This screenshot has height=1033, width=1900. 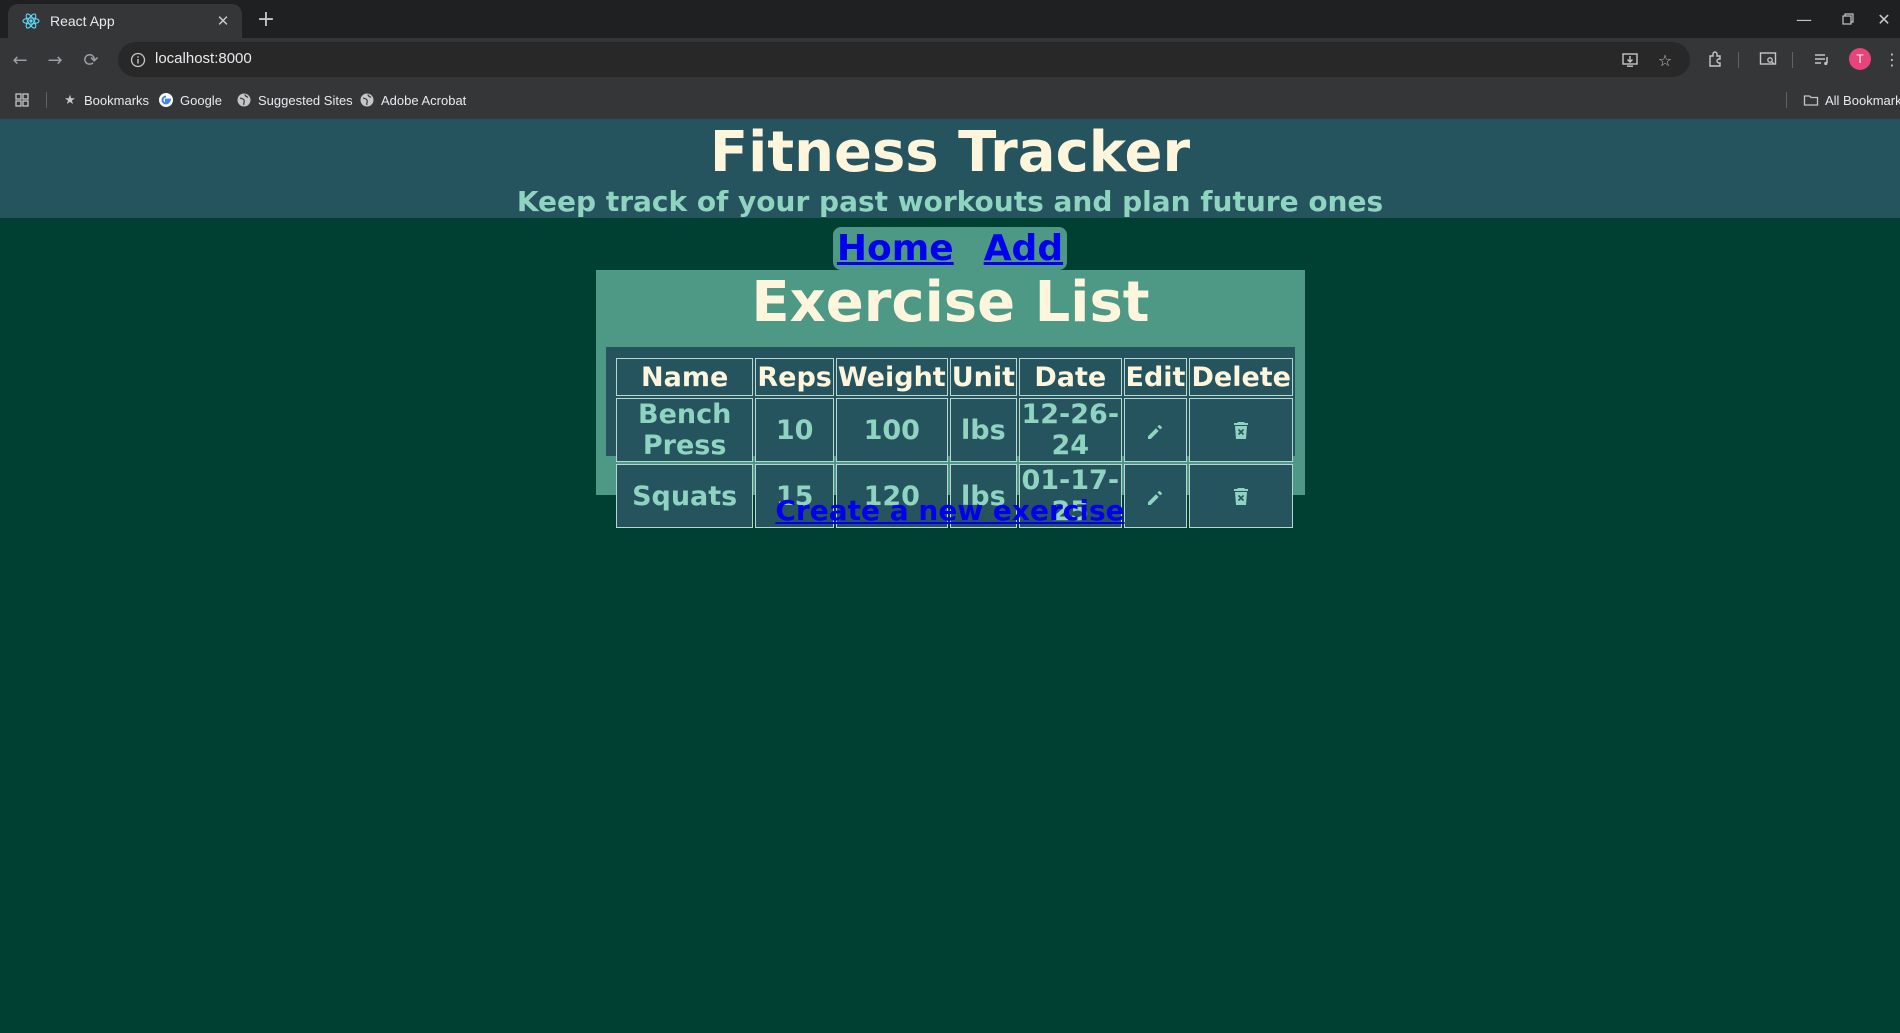 I want to click on nav-home-link: Home, so click(x=895, y=248).